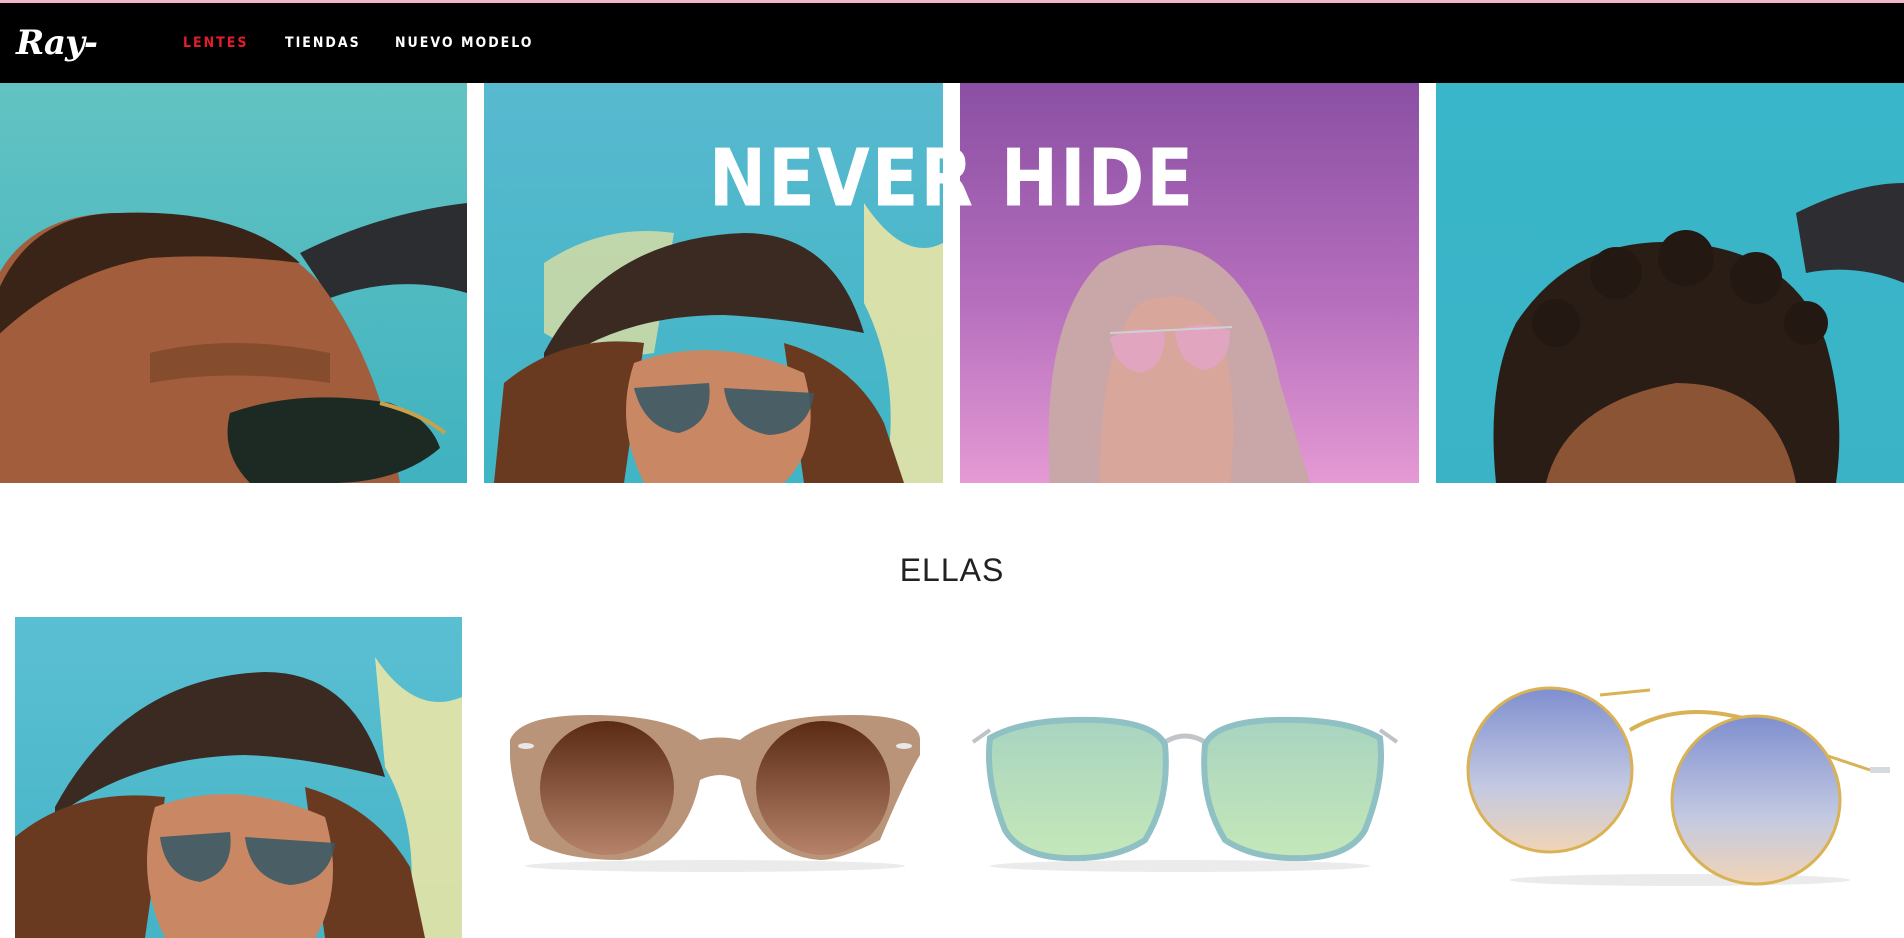  Describe the element at coordinates (1672, 780) in the screenshot. I see `product-round-gold-gradient-sunglasses` at that location.